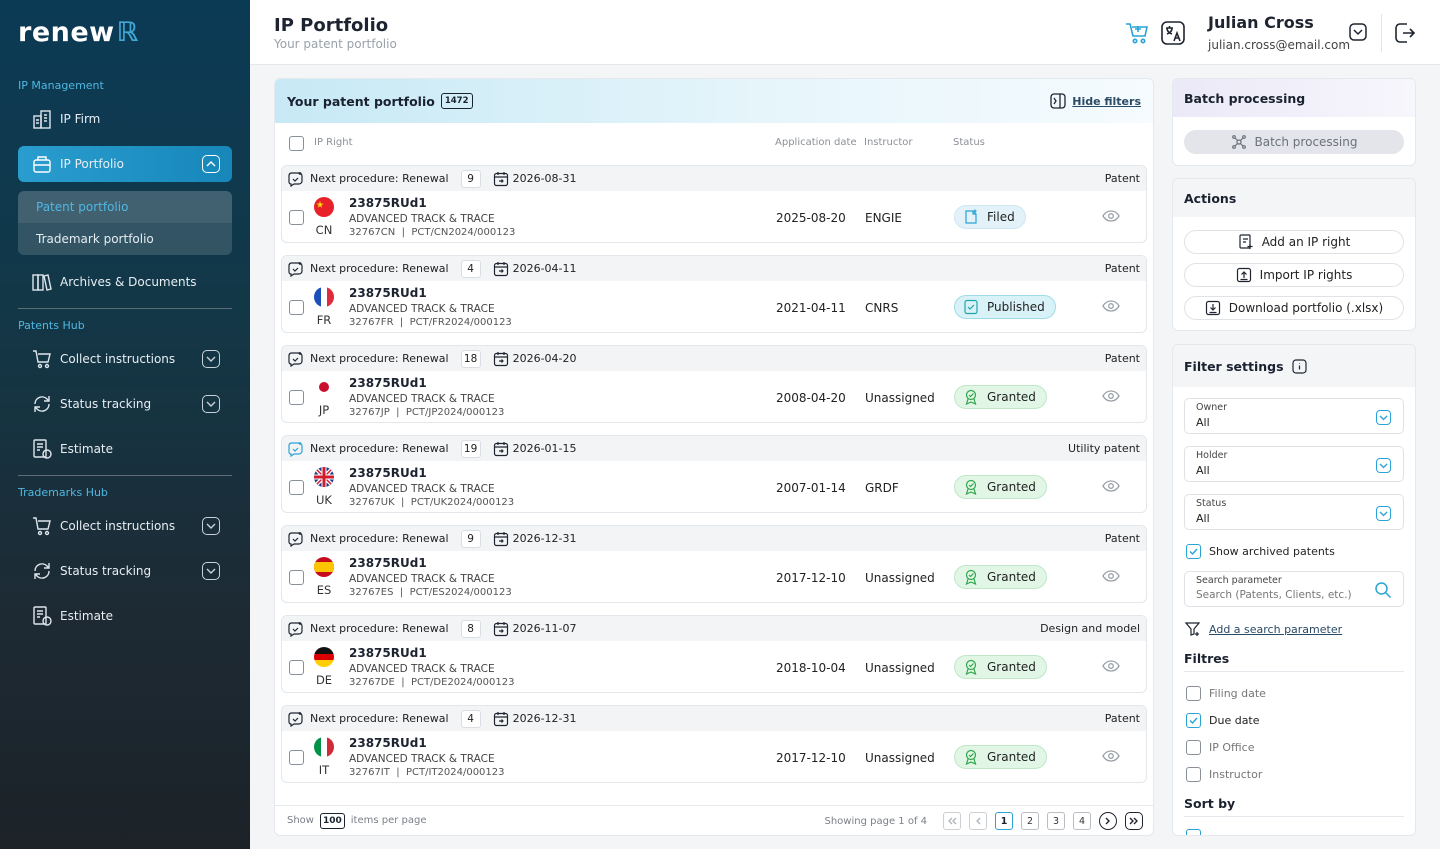 The height and width of the screenshot is (849, 1440). I want to click on items-per-page-select: 100, so click(332, 820).